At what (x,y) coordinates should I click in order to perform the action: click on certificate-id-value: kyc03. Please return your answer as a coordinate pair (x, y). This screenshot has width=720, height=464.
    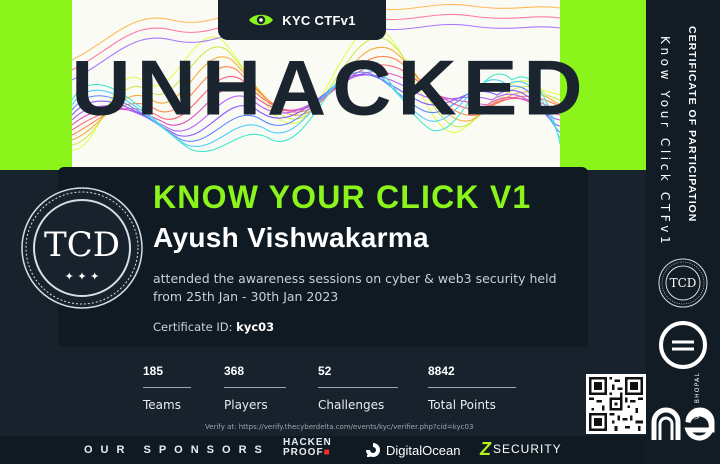
    Looking at the image, I should click on (255, 327).